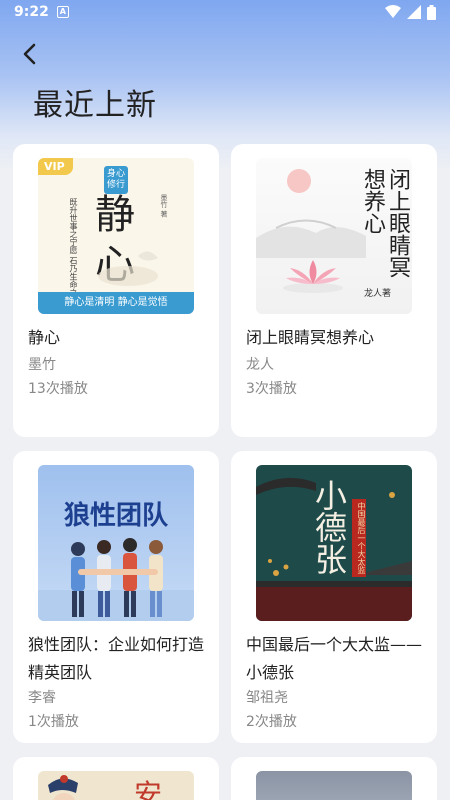  What do you see at coordinates (299, 181) in the screenshot?
I see `sun-icon` at bounding box center [299, 181].